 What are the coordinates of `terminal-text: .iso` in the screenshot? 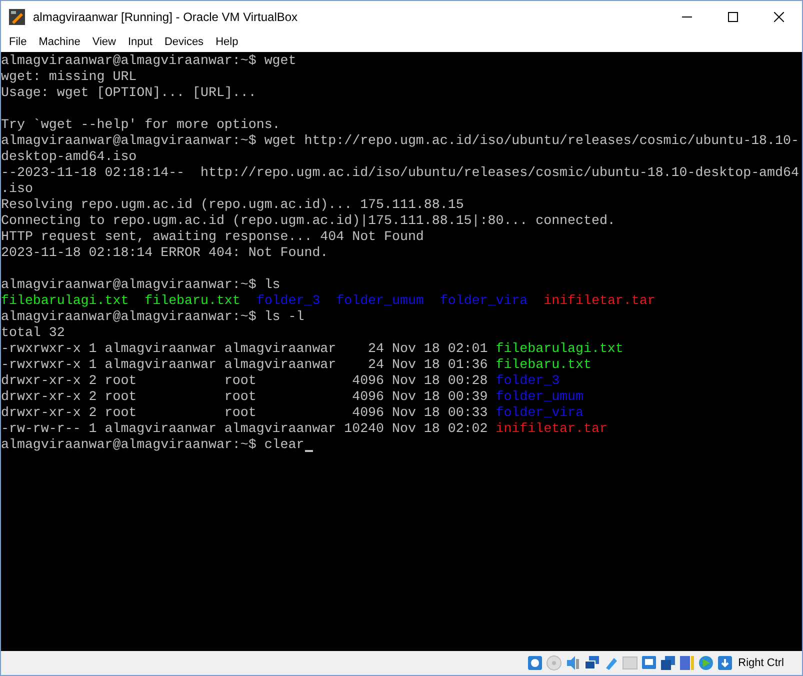 It's located at (17, 189).